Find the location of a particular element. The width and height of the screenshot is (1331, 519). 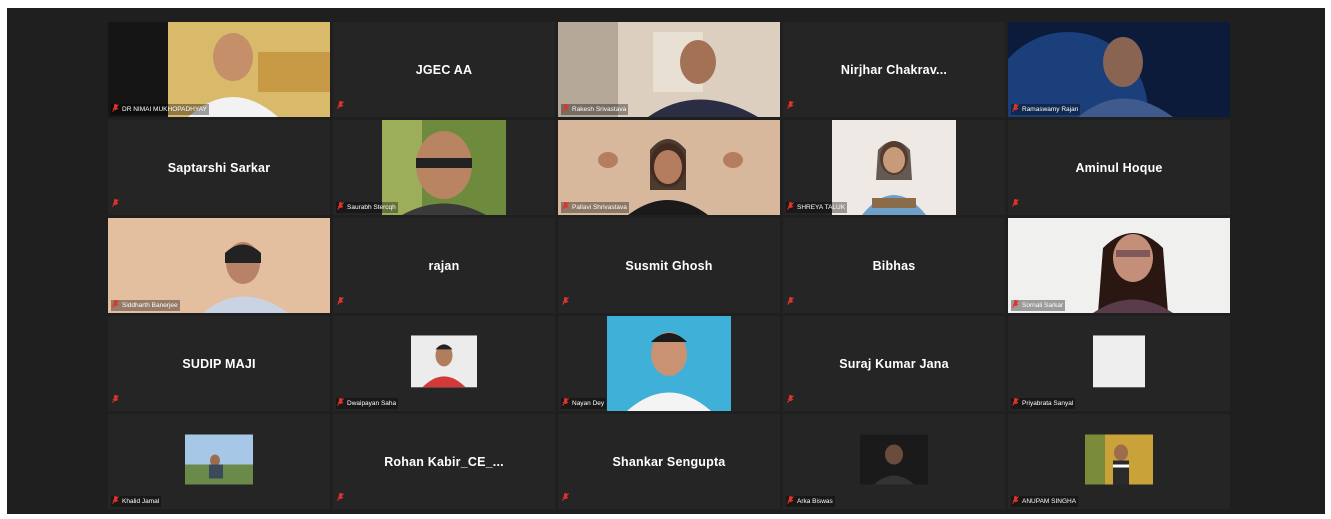

participant-label: Priyabrata Sanyal is located at coordinates (1043, 403).